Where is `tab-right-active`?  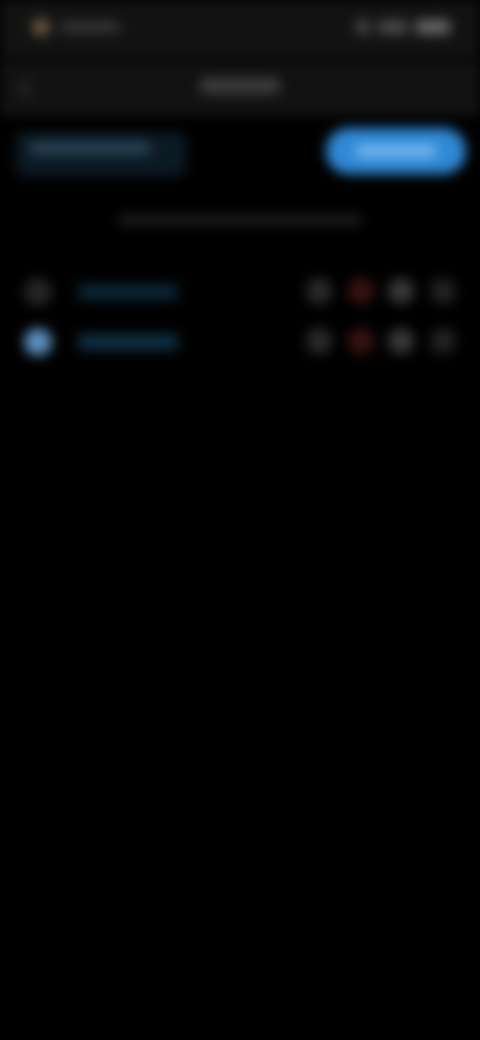 tab-right-active is located at coordinates (396, 151).